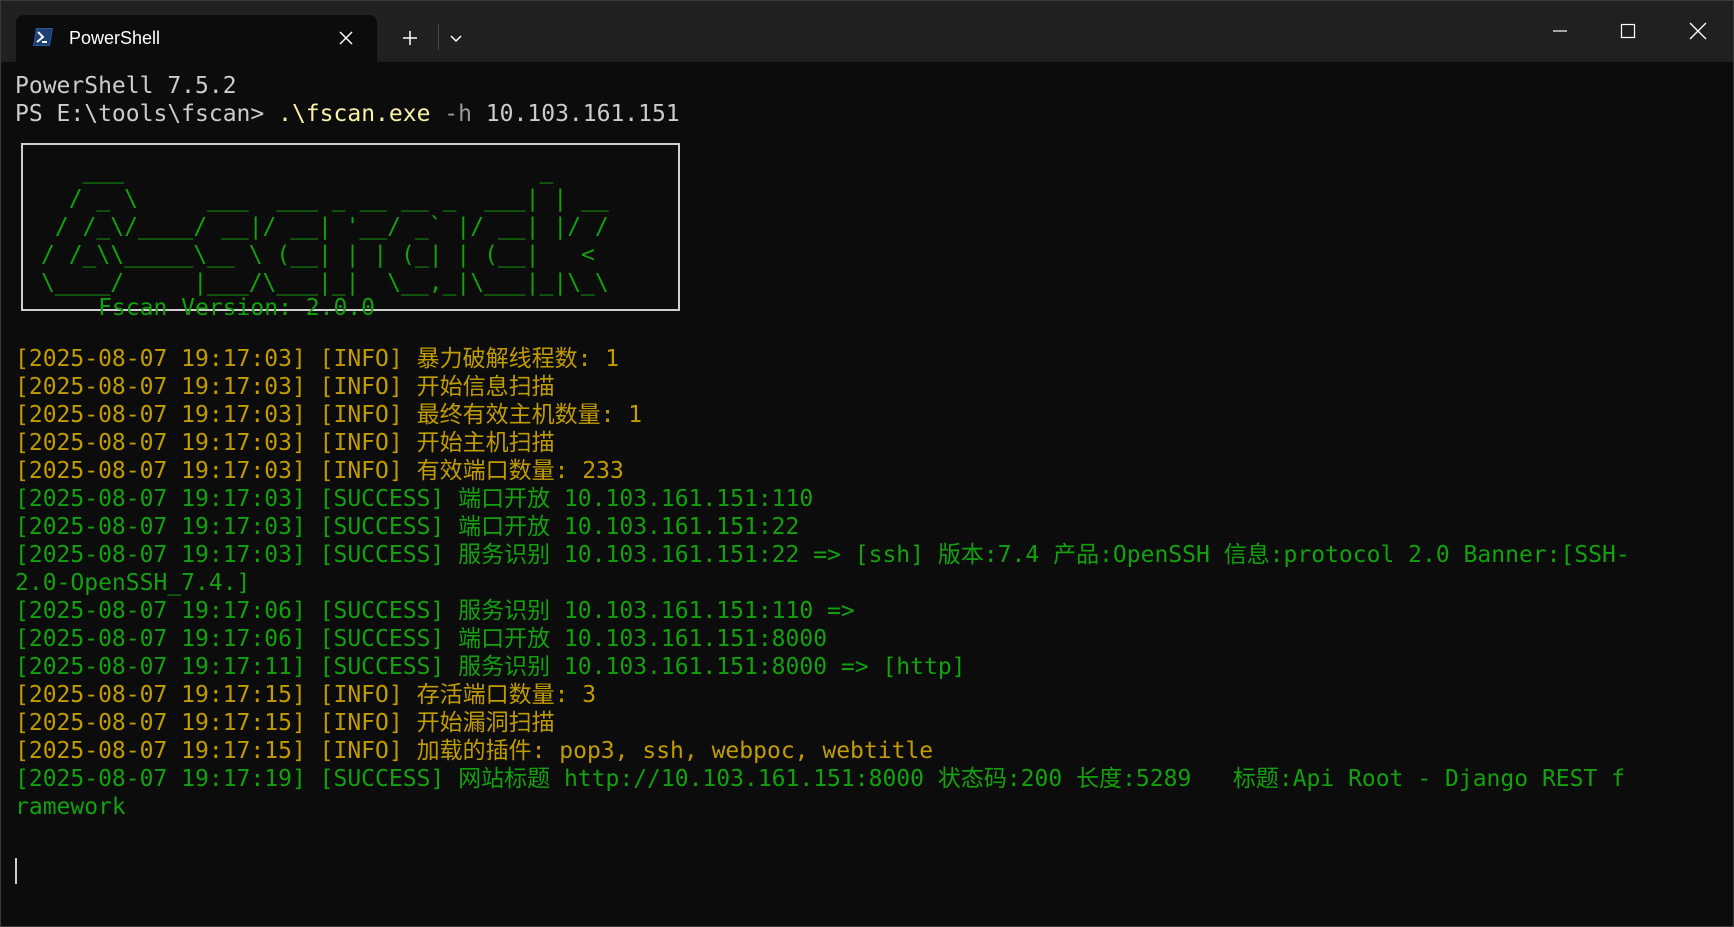  I want to click on prompt: PS E:\tools\fscan>, so click(147, 114).